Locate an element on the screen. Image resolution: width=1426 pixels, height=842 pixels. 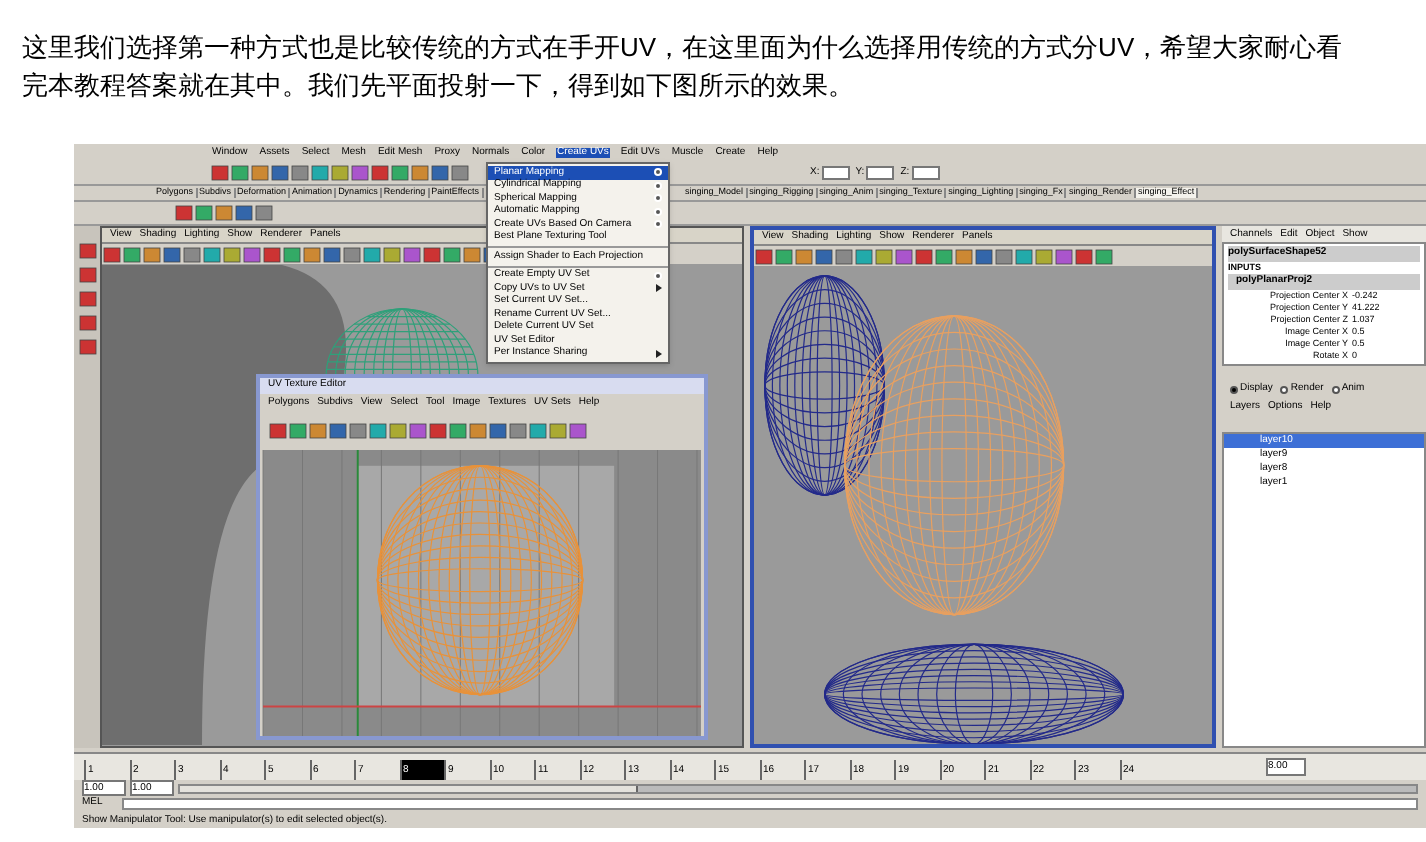
option-box-icon is located at coordinates (658, 172).